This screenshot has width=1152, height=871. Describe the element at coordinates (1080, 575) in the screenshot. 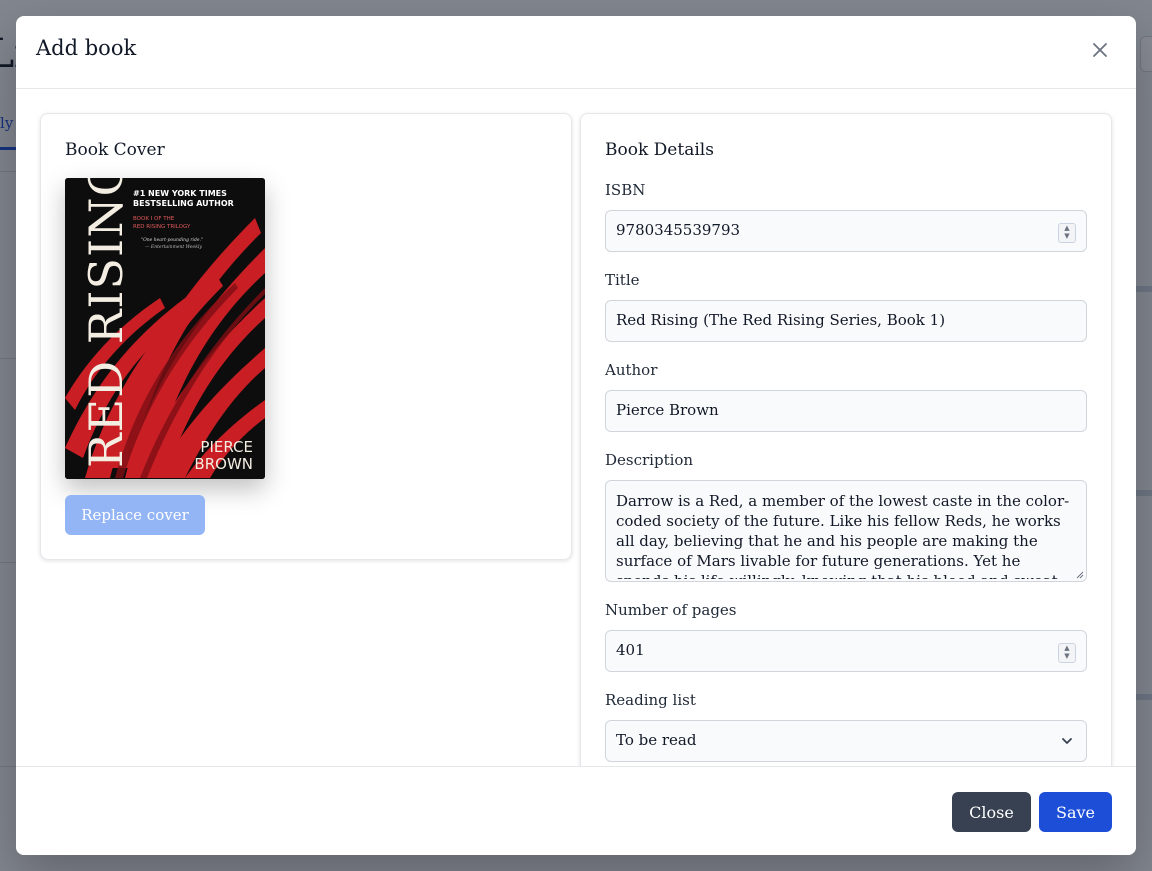

I see `resize-grip-icon` at that location.